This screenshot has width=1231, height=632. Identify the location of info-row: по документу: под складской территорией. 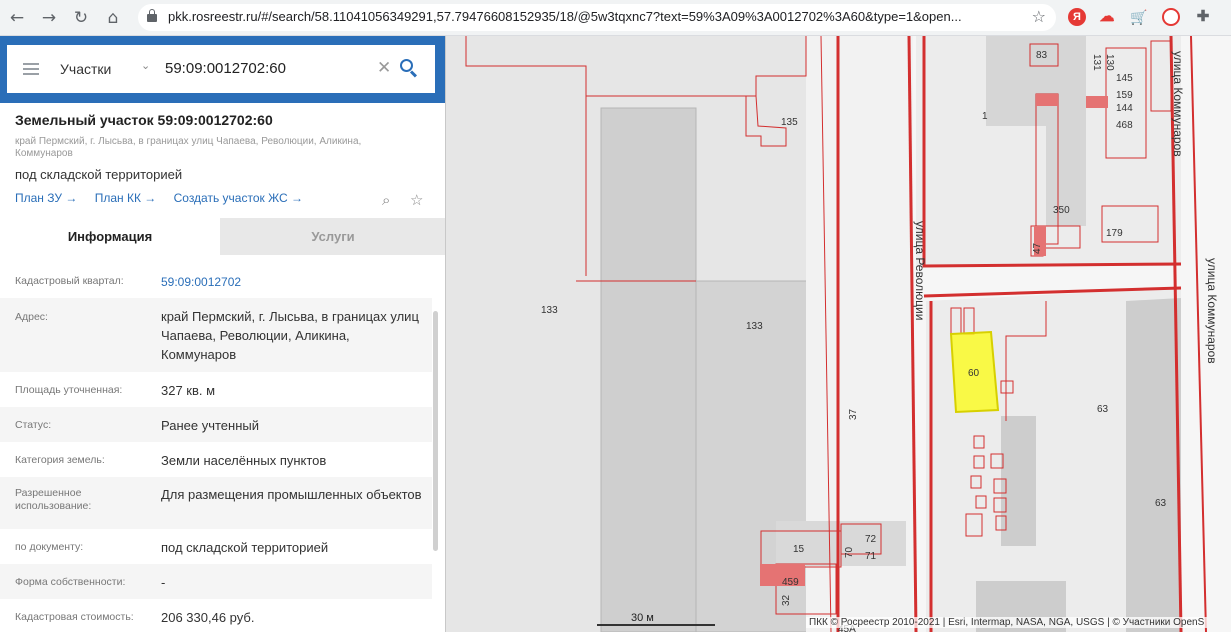
(216, 546).